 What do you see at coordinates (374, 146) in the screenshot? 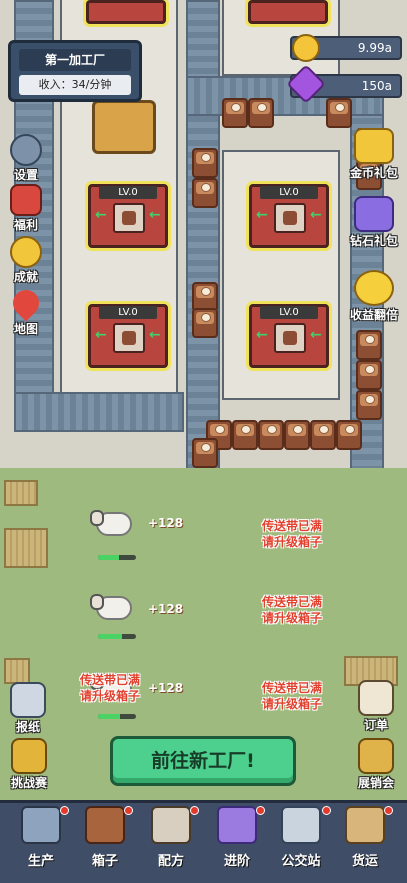
I see `gold-coins-icon` at bounding box center [374, 146].